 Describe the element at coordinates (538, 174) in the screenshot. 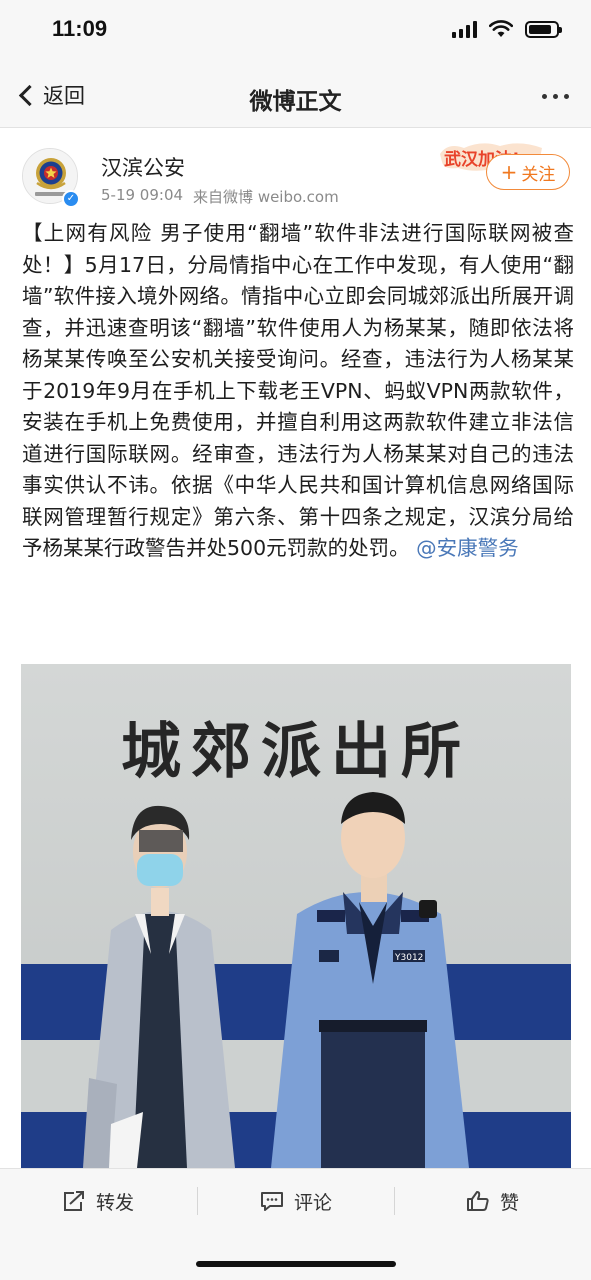

I see `follow-label: 关注` at that location.